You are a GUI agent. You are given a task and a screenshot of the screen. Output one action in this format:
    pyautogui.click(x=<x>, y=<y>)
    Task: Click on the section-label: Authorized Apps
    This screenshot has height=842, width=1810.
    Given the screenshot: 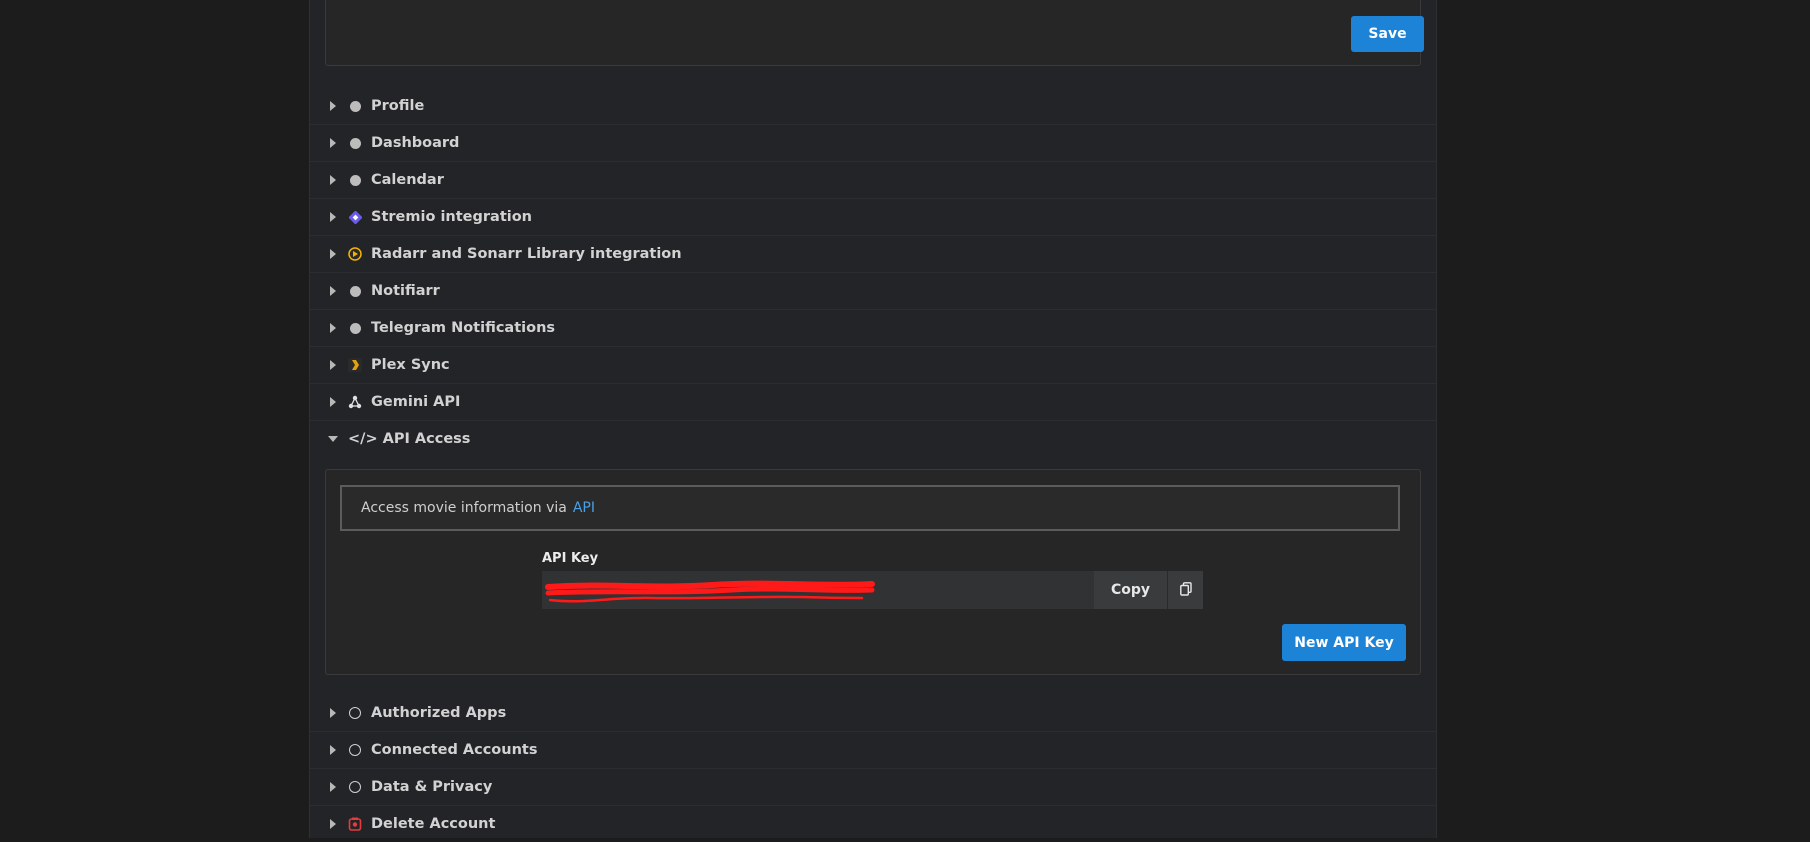 What is the action you would take?
    pyautogui.click(x=439, y=713)
    